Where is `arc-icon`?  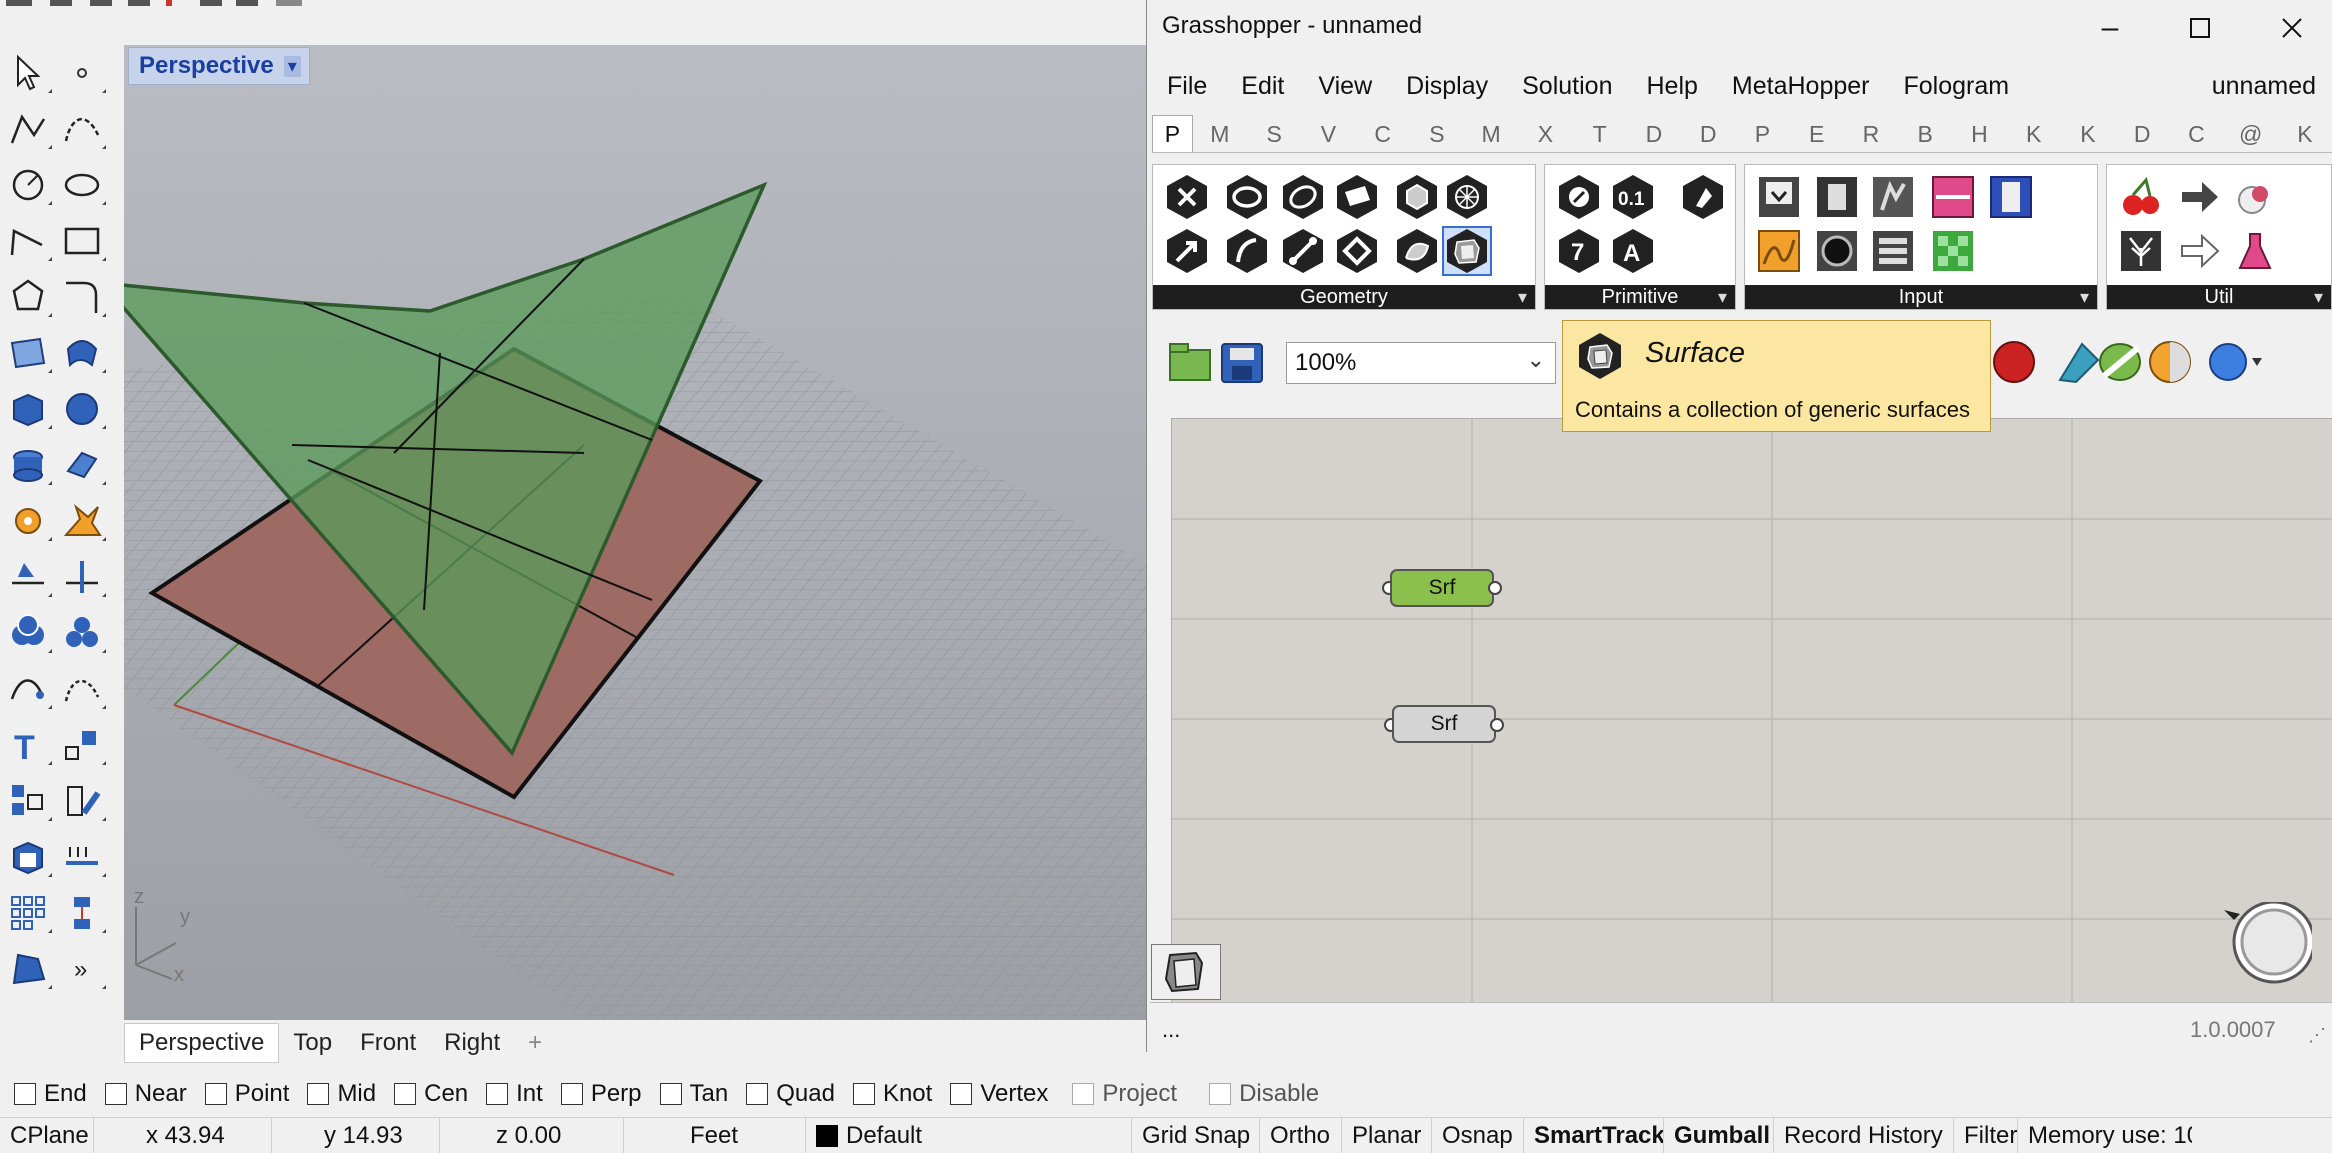
arc-icon is located at coordinates (28, 241).